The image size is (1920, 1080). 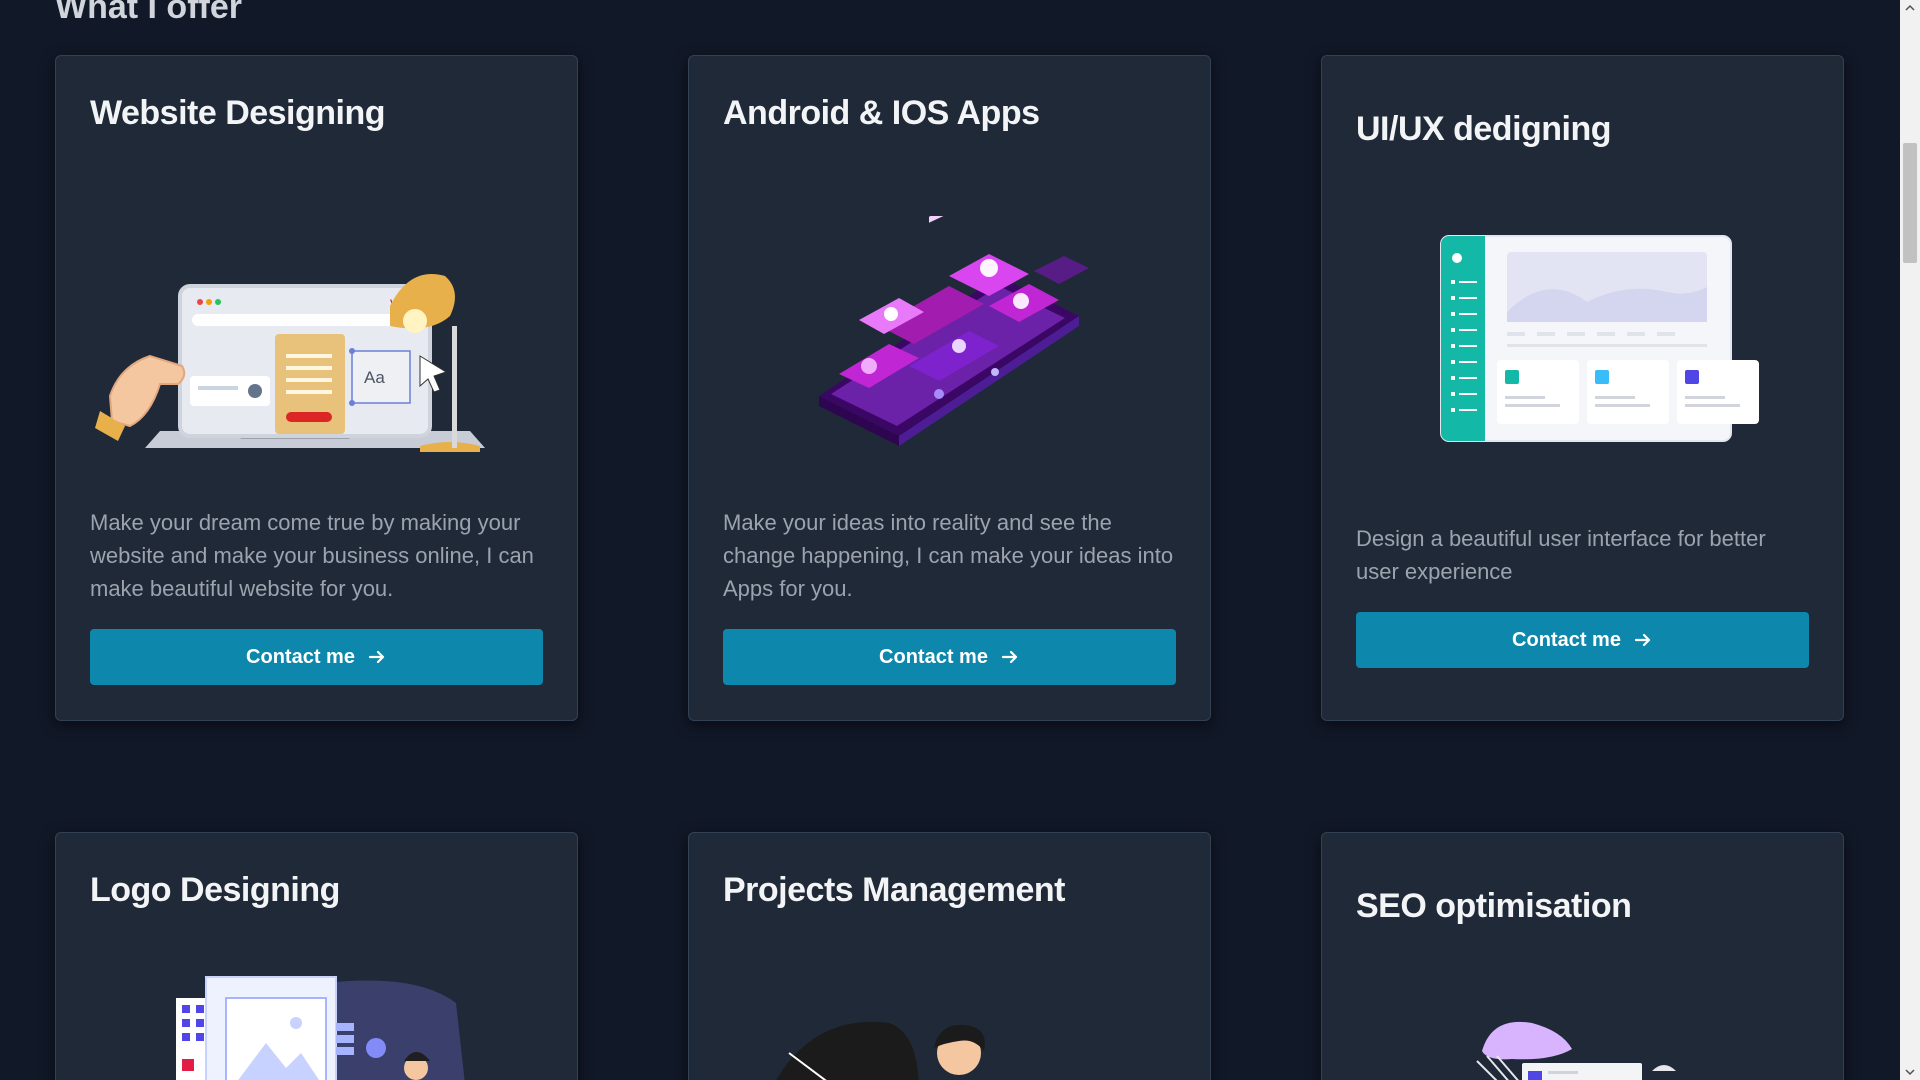 I want to click on logo-design-illustration, so click(x=326, y=1026).